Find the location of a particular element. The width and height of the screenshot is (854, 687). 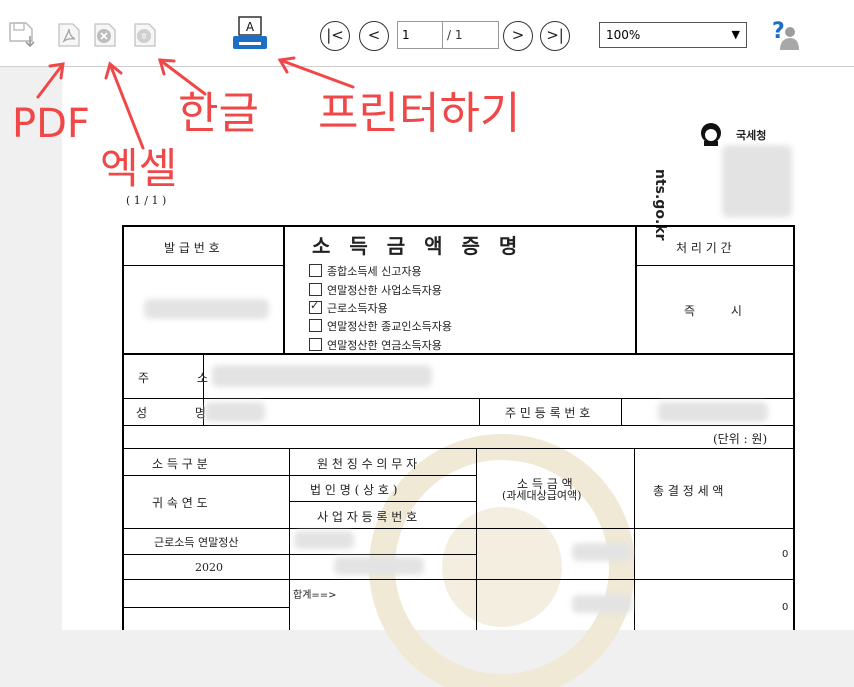

option-label: 연말정산한 종교인소득자용 is located at coordinates (389, 326).